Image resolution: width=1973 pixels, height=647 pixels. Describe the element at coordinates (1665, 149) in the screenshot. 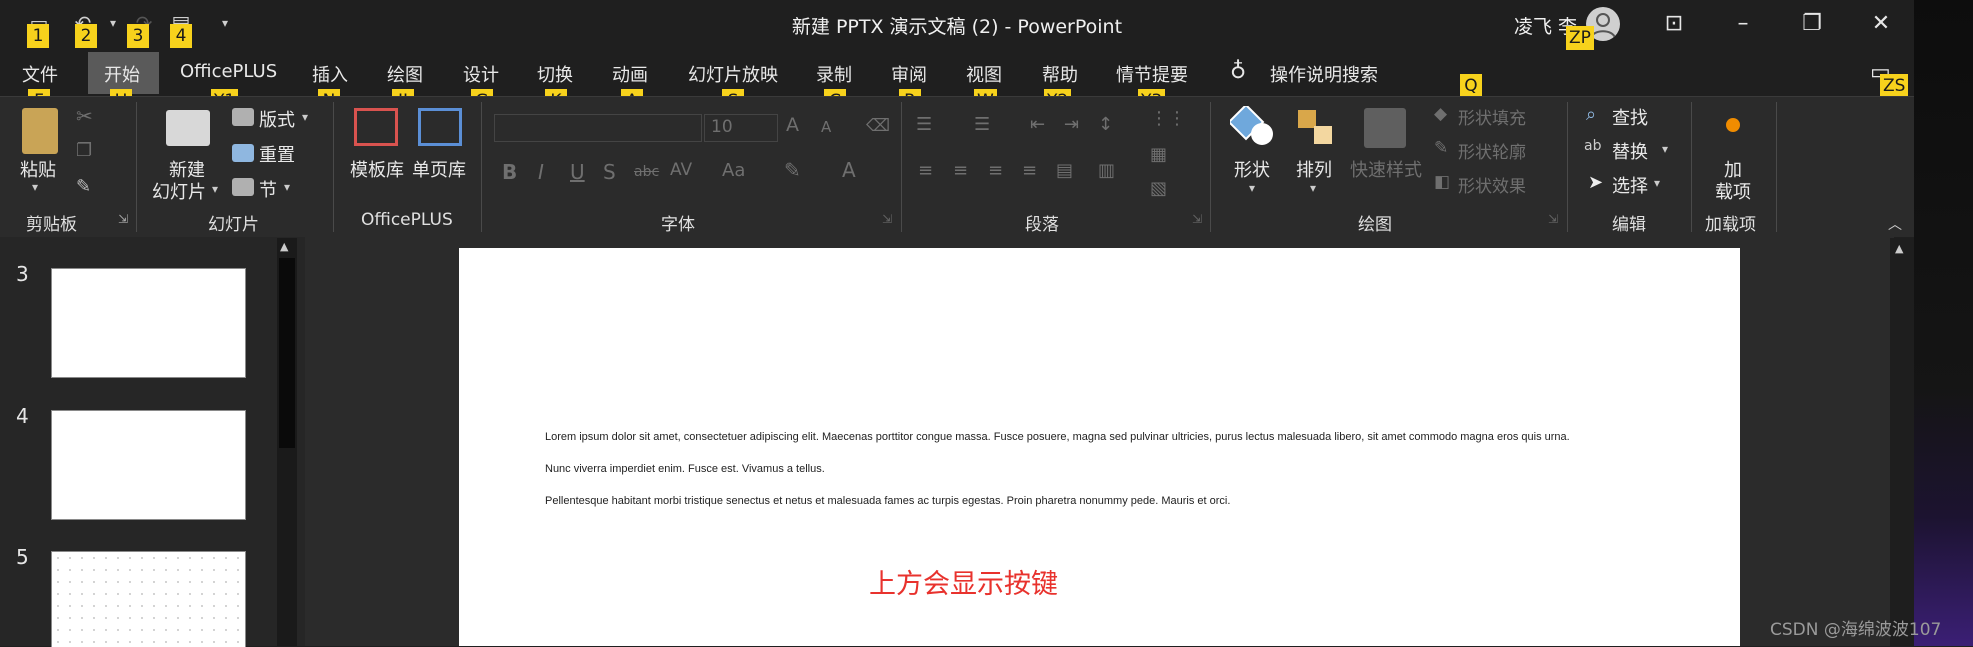

I see `replace-dropdown-icon: ▾` at that location.